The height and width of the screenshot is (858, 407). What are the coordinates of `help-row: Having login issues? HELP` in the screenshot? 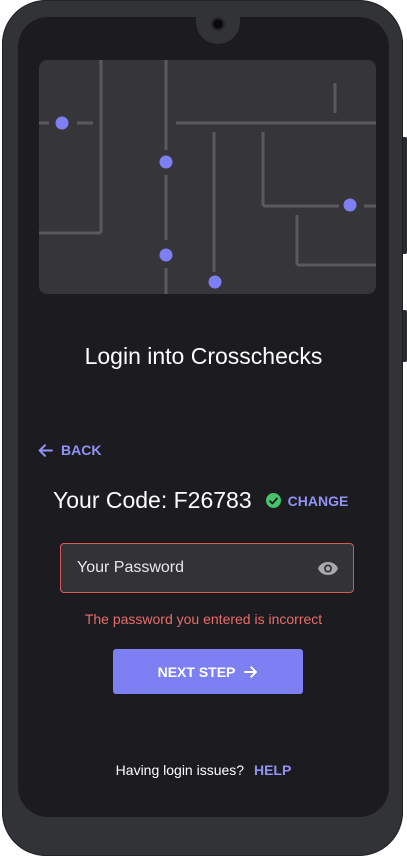 It's located at (203, 770).